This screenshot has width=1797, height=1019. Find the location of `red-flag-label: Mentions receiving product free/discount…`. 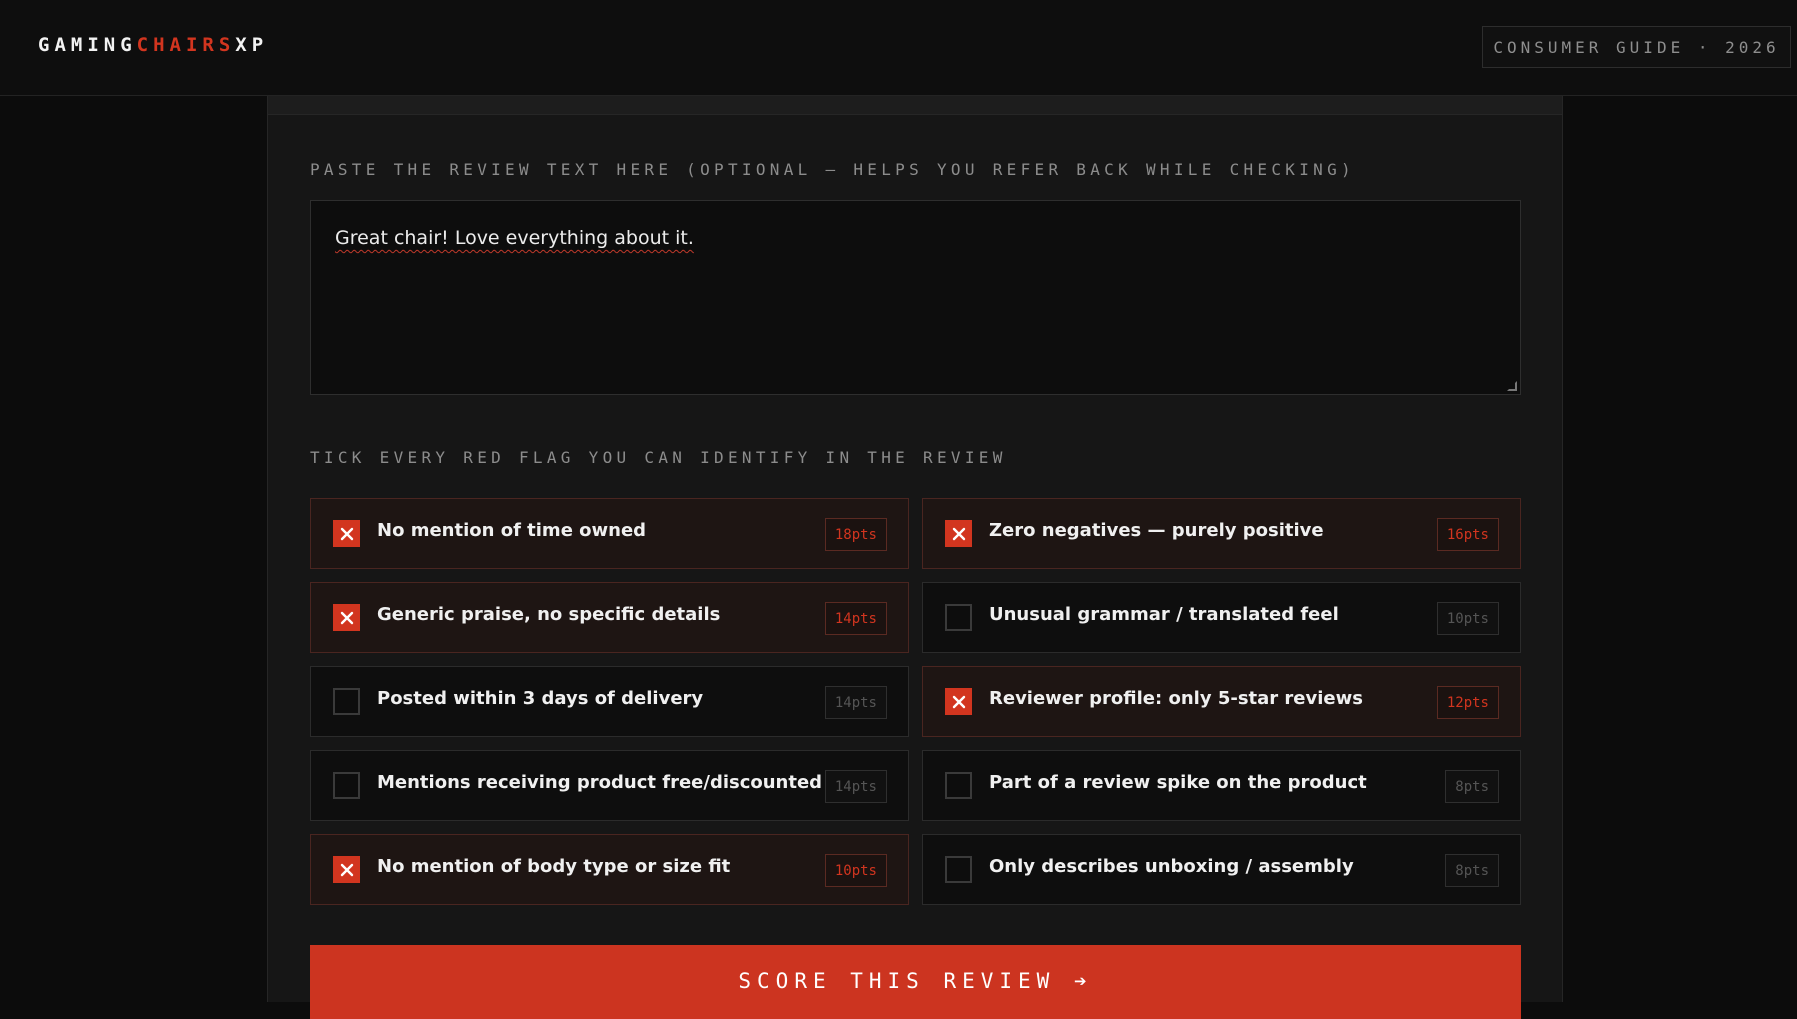

red-flag-label: Mentions receiving product free/discount… is located at coordinates (600, 782).